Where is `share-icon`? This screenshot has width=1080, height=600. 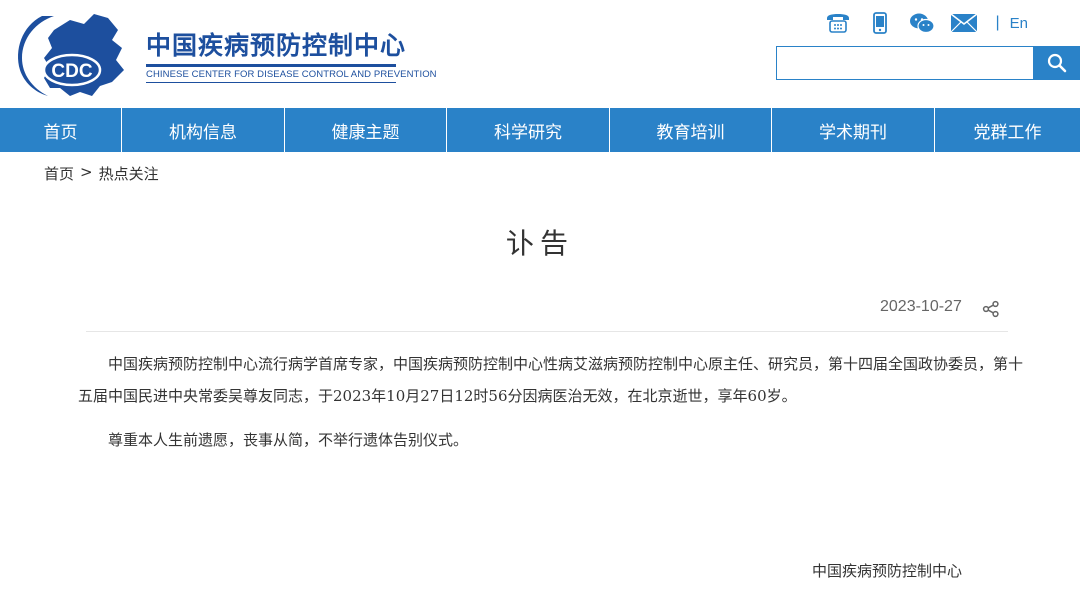
share-icon is located at coordinates (991, 309).